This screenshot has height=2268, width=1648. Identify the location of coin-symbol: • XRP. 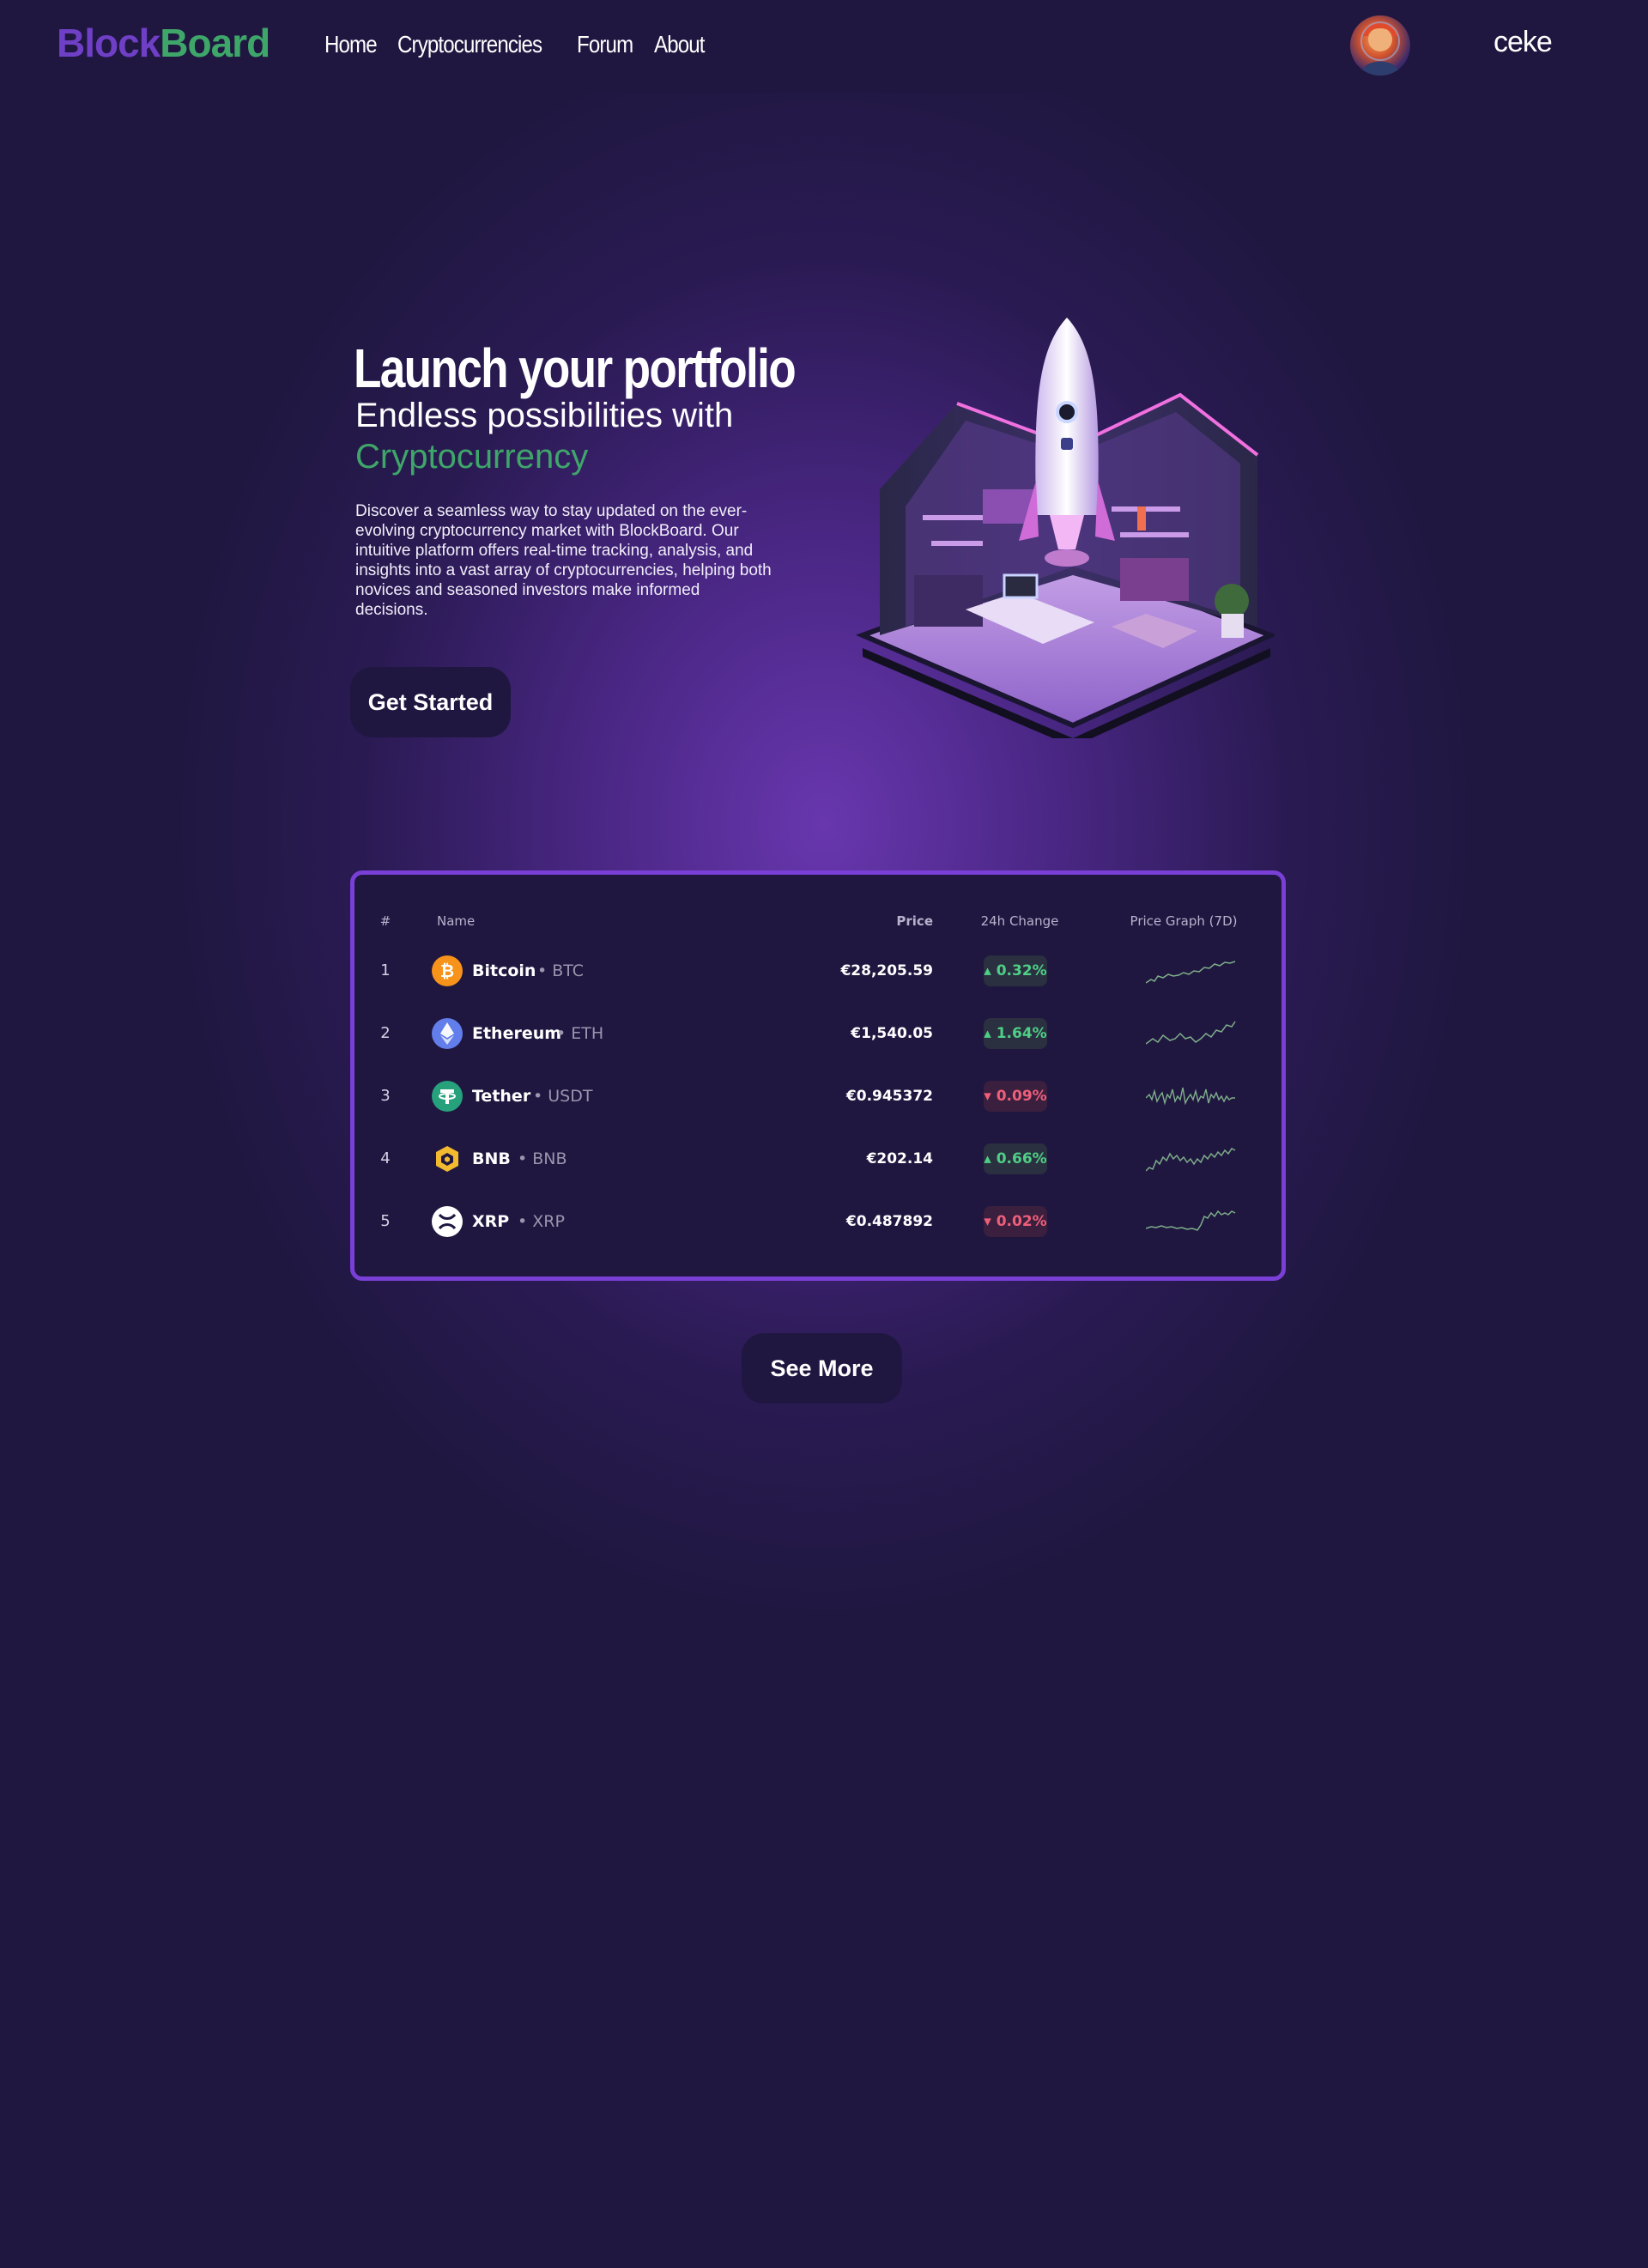
(541, 1221).